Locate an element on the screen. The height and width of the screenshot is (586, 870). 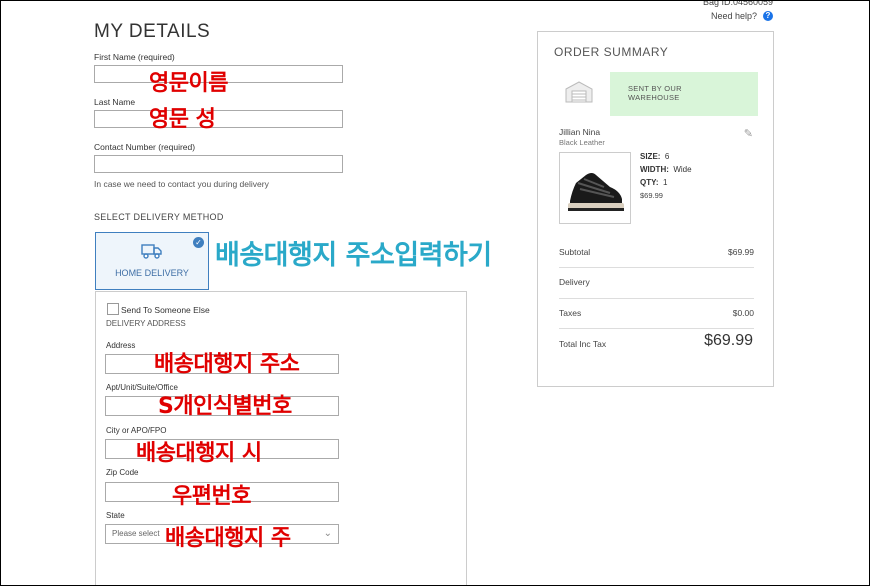
subtotal-value: $69.99 is located at coordinates (741, 252).